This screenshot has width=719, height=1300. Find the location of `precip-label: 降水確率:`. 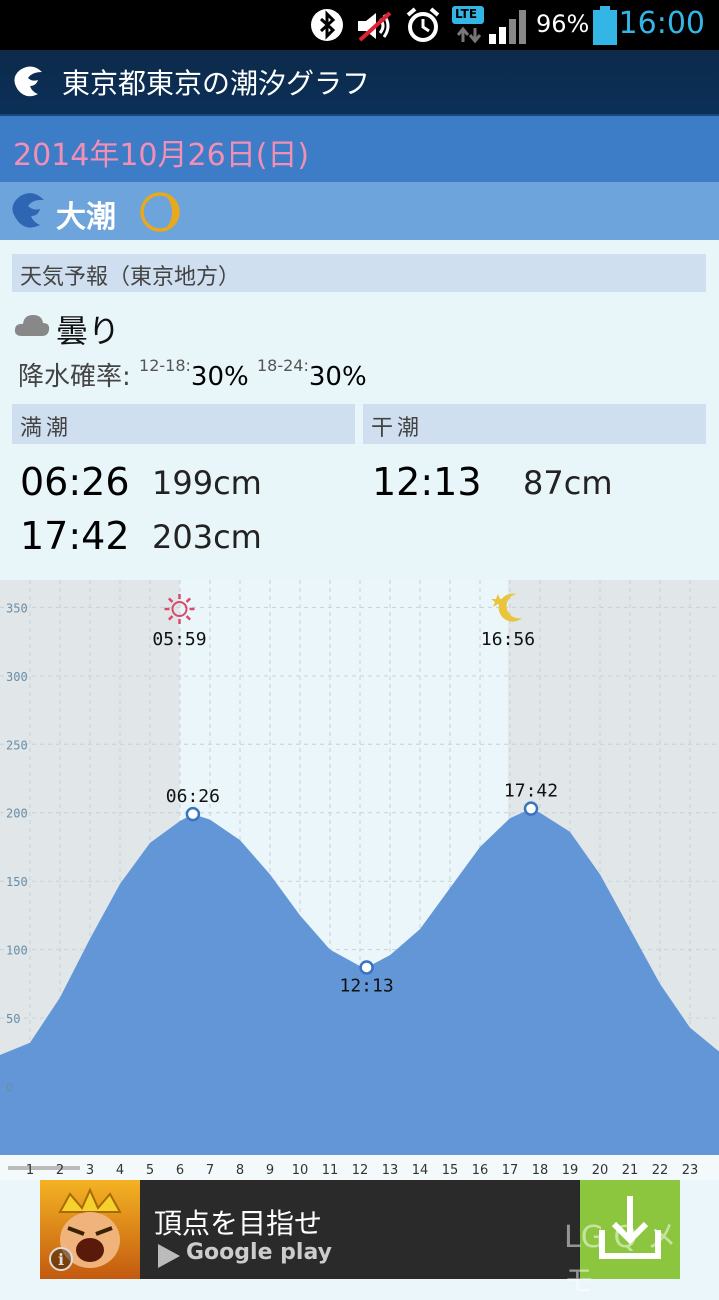

precip-label: 降水確率: is located at coordinates (74, 377).